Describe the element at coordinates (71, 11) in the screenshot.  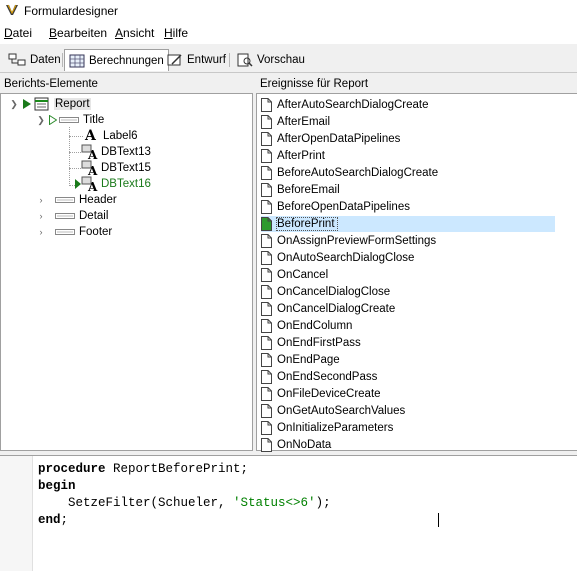
I see `window-title: Formulardesigner` at that location.